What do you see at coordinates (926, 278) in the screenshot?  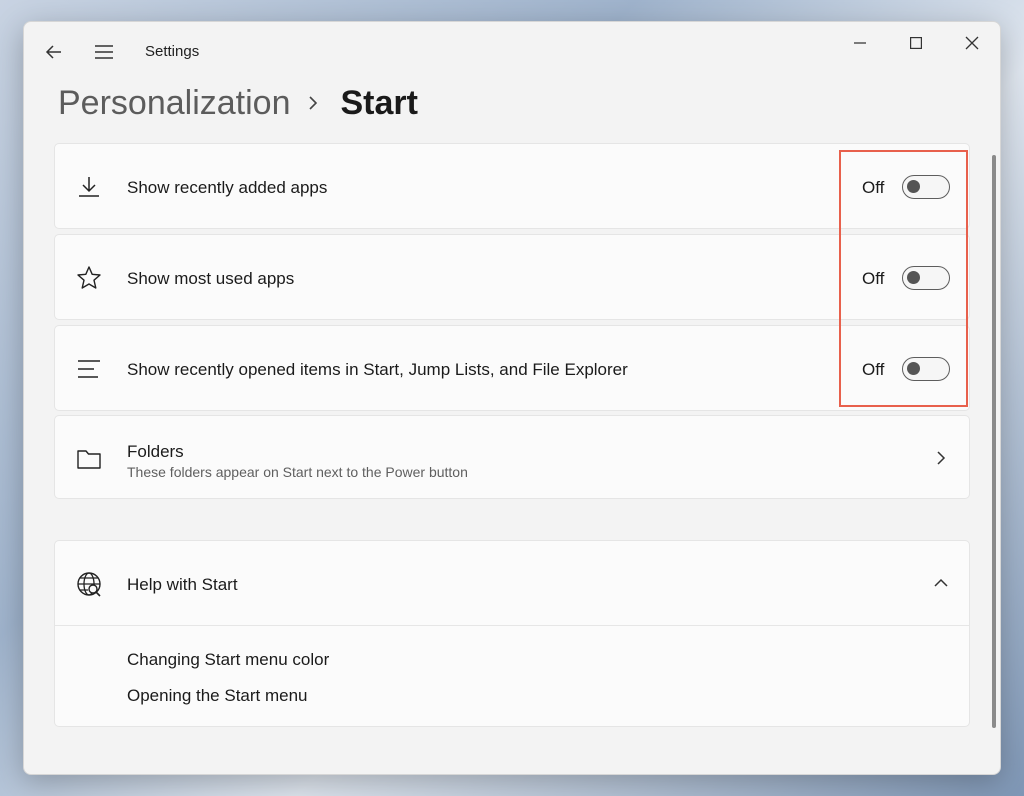 I see `show-most-used-toggle` at bounding box center [926, 278].